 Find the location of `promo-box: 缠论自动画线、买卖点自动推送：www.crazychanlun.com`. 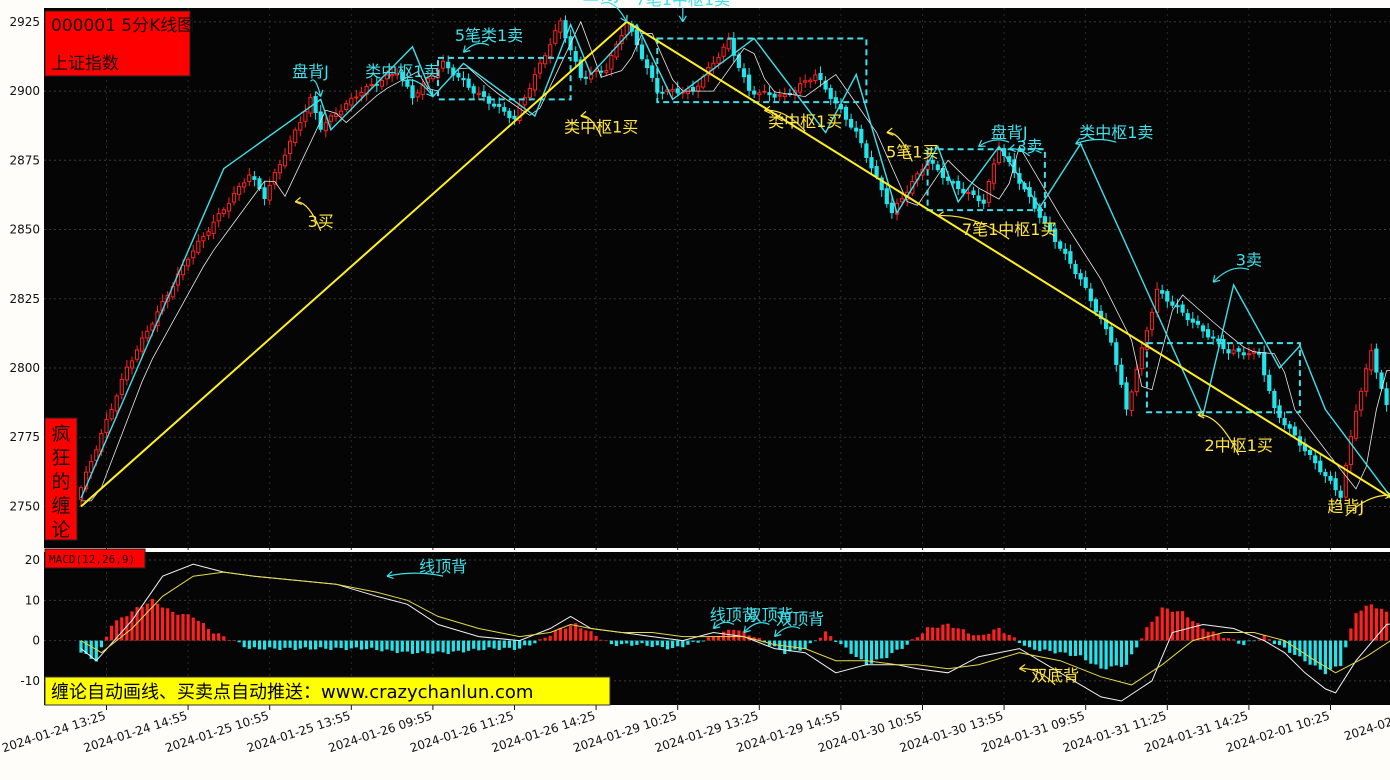

promo-box: 缠论自动画线、买卖点自动推送：www.crazychanlun.com is located at coordinates (327, 691).